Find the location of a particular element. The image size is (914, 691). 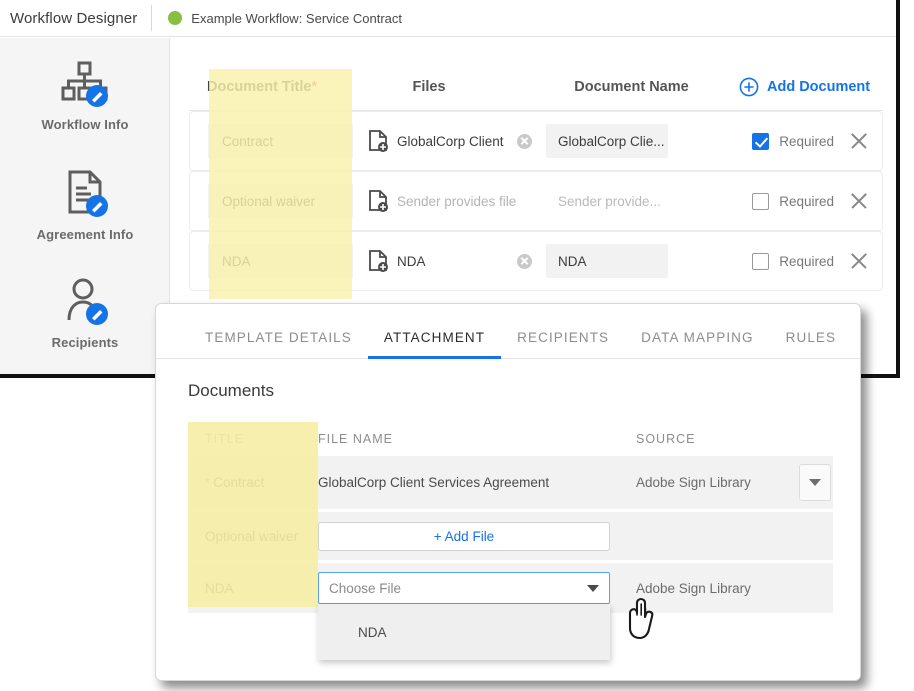

choose-file-select: Choose File is located at coordinates (464, 588).